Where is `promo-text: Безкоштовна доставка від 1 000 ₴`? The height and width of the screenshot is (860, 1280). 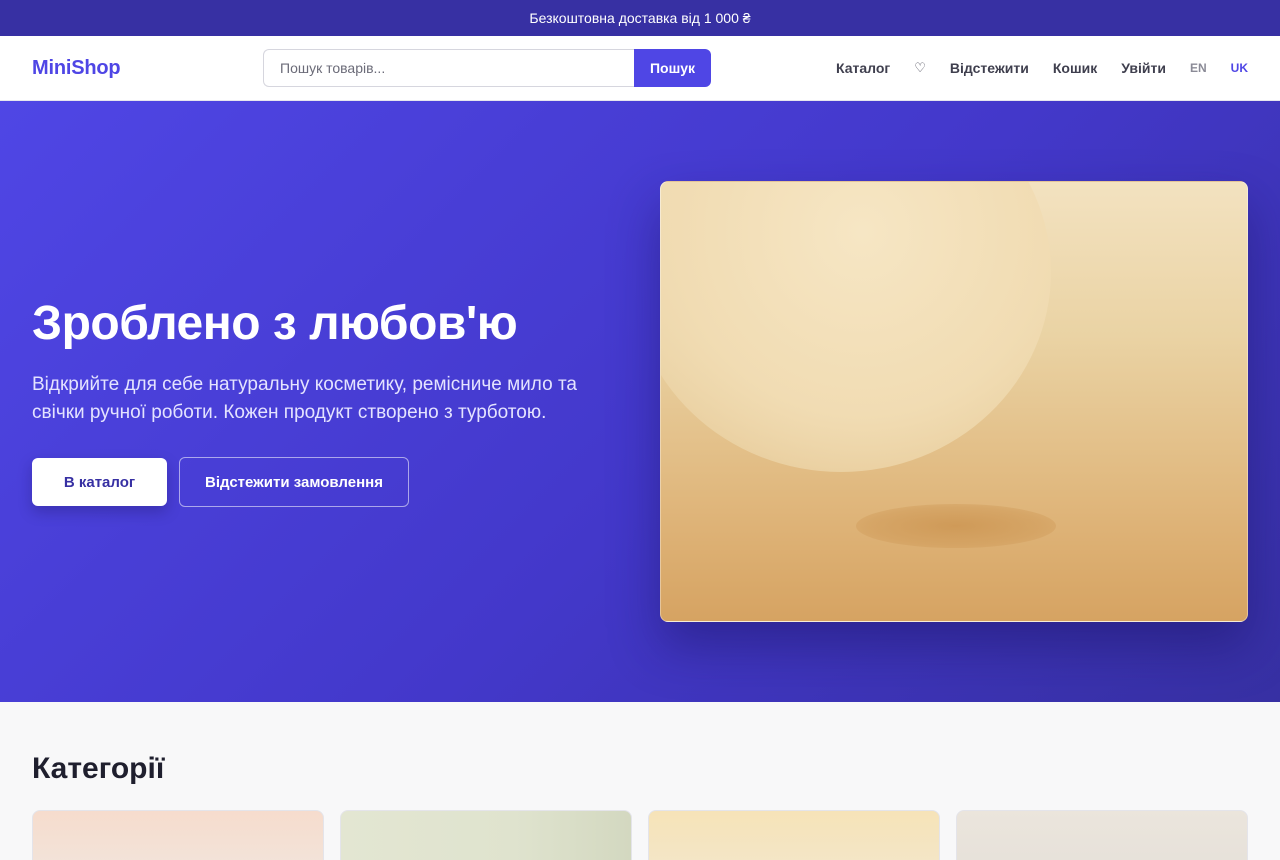 promo-text: Безкоштовна доставка від 1 000 ₴ is located at coordinates (640, 18).